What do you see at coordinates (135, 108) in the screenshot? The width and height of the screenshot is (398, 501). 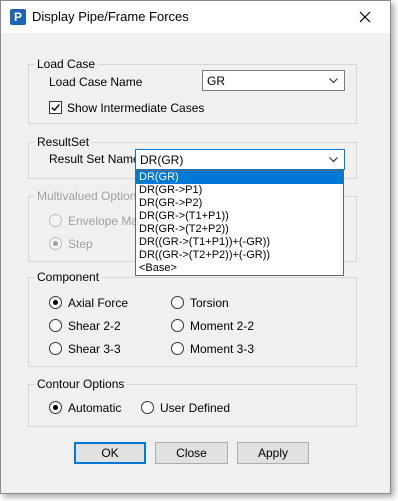 I see `show-intermediate-label: Show Intermediate Cases` at bounding box center [135, 108].